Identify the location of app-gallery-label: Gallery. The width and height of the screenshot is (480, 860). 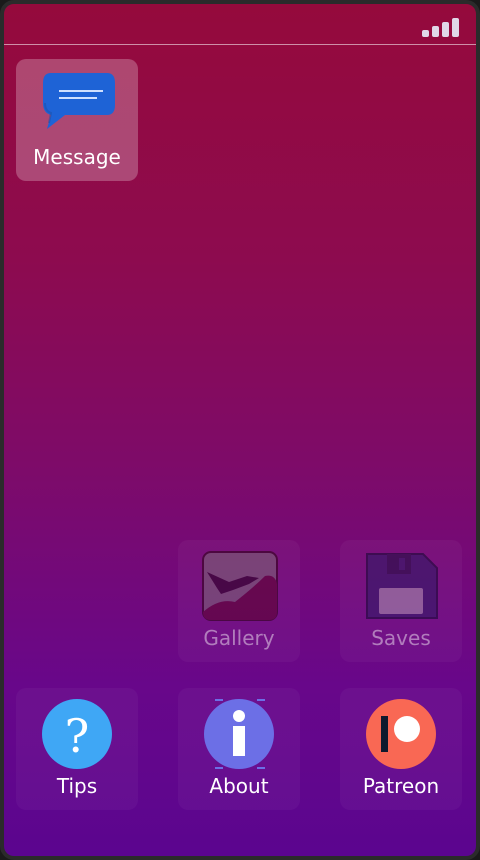
(239, 638).